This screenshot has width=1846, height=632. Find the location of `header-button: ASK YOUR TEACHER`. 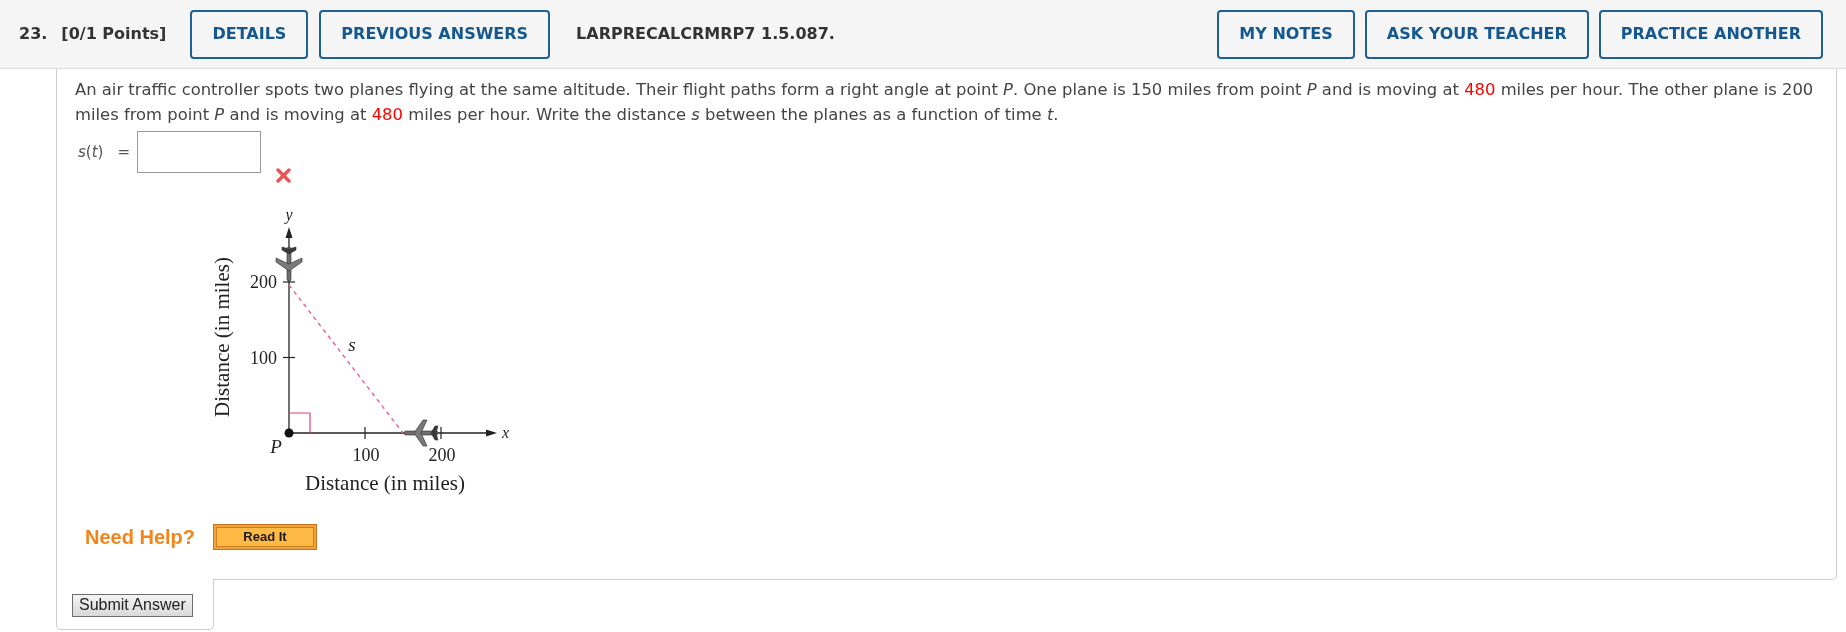

header-button: ASK YOUR TEACHER is located at coordinates (1476, 34).